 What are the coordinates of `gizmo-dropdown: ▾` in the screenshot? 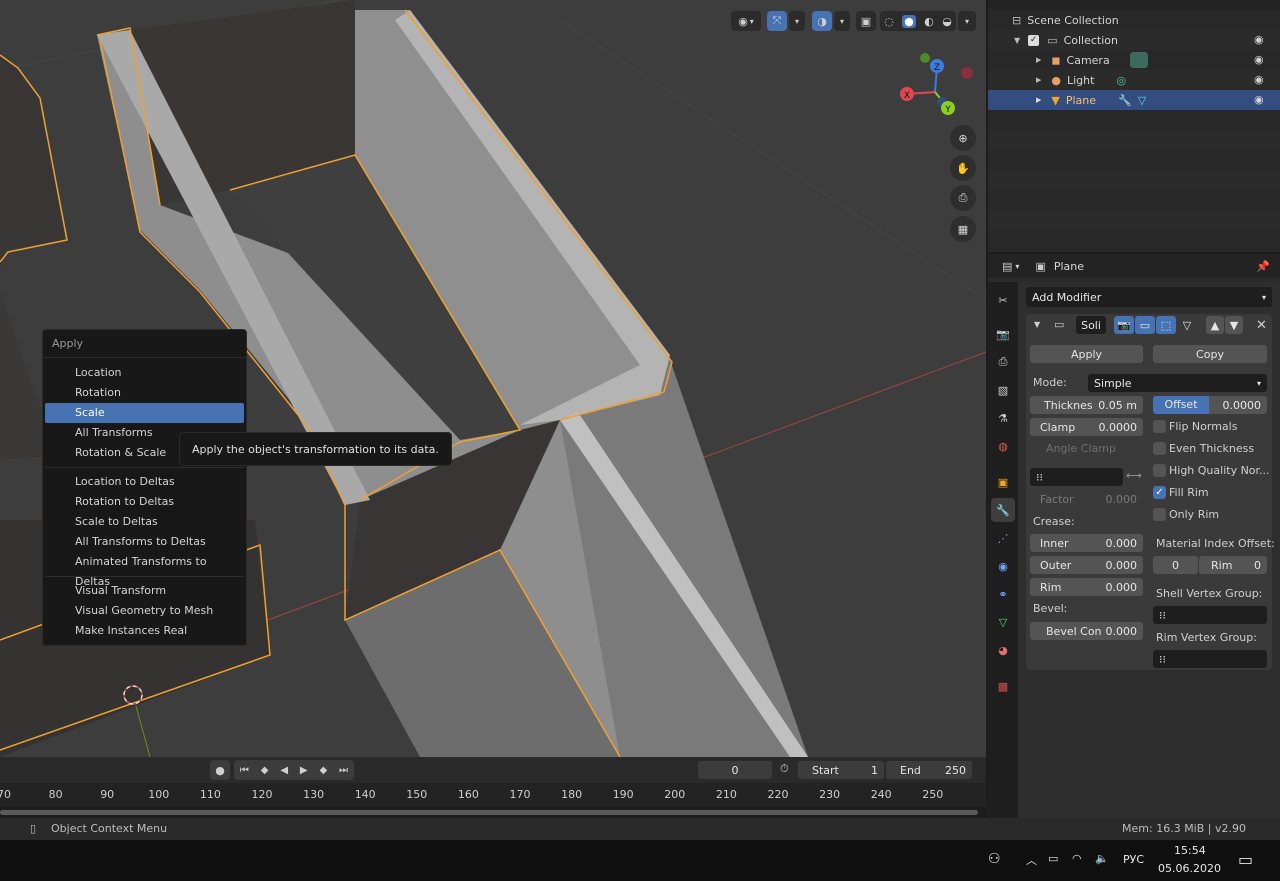 It's located at (797, 21).